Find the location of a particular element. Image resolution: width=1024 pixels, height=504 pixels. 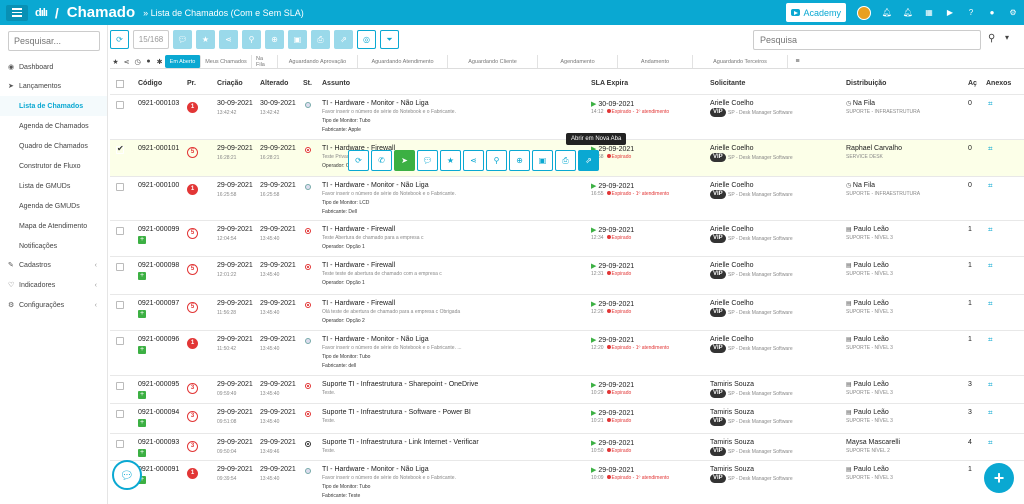

sidebar-item-mapa-de-atendimento: Mapa de Atendimento is located at coordinates (53, 226).